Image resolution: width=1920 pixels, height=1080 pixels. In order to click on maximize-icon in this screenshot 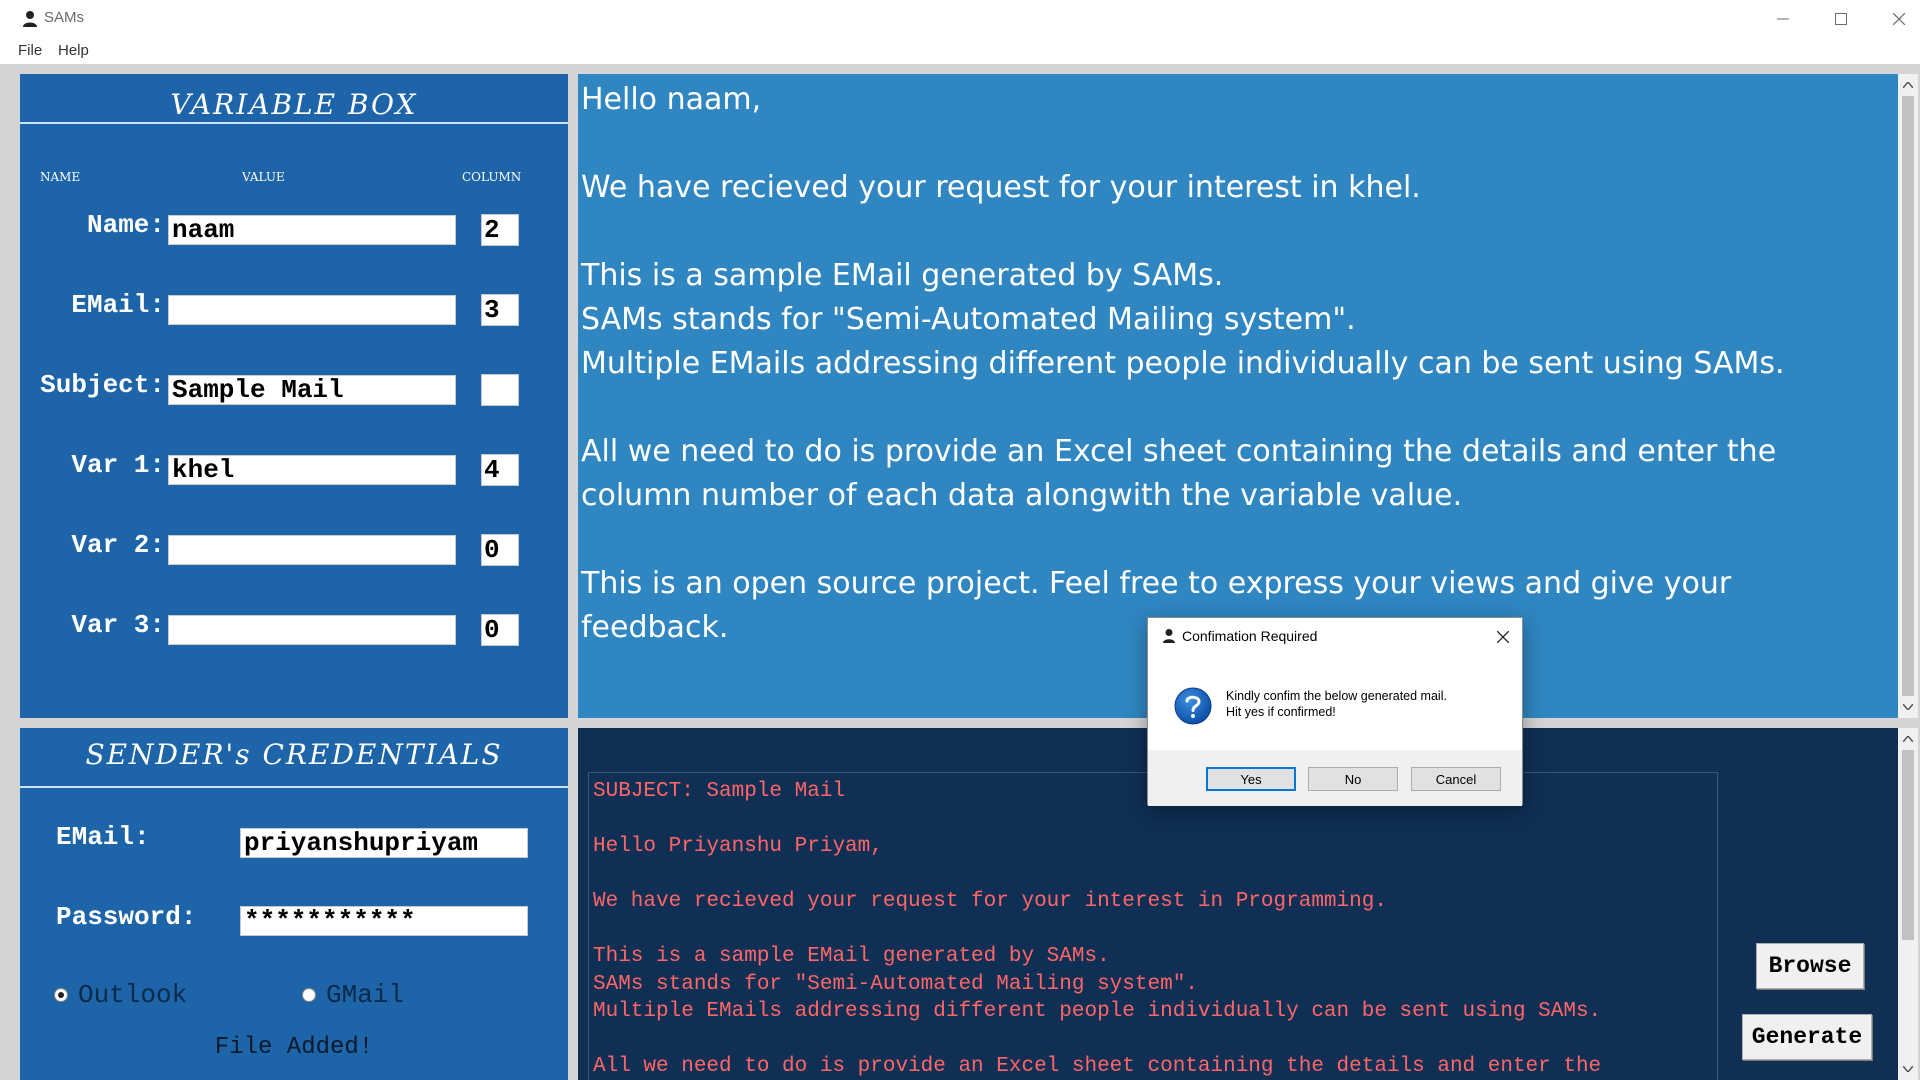, I will do `click(1841, 19)`.